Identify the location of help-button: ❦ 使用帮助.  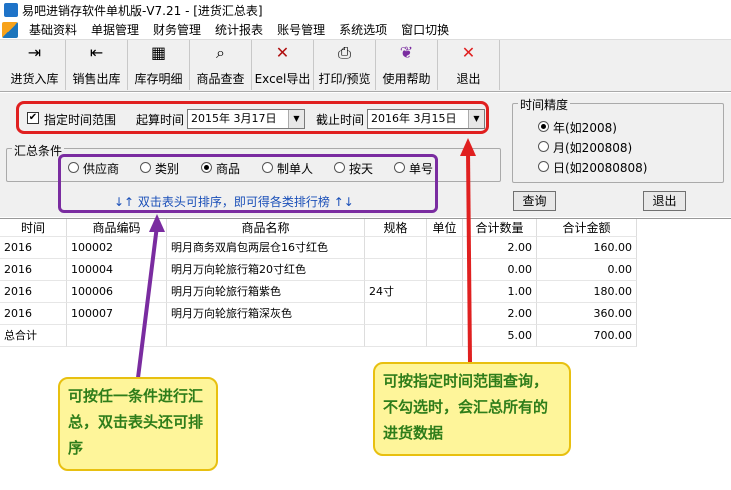
(407, 65).